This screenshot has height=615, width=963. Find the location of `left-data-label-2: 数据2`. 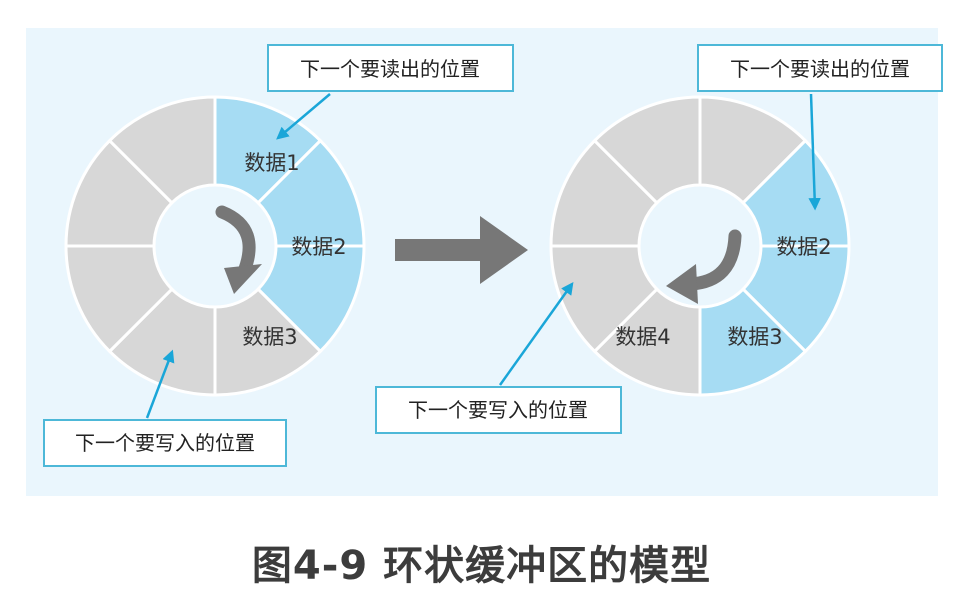

left-data-label-2: 数据2 is located at coordinates (318, 247).